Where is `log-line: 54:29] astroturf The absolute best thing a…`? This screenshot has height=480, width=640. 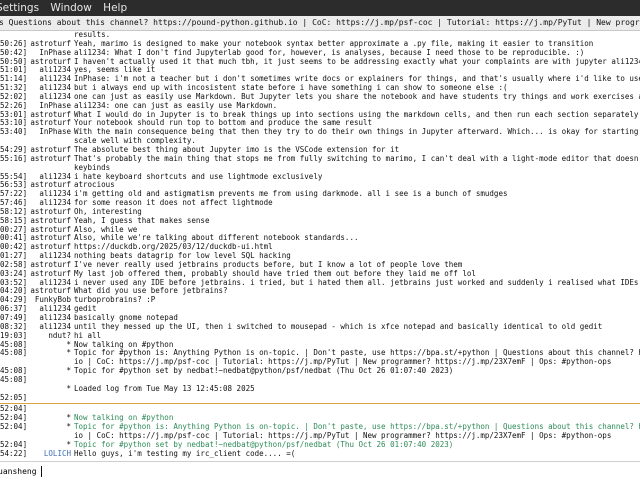 log-line: 54:29] astroturf The absolute best thing a… is located at coordinates (320, 150).